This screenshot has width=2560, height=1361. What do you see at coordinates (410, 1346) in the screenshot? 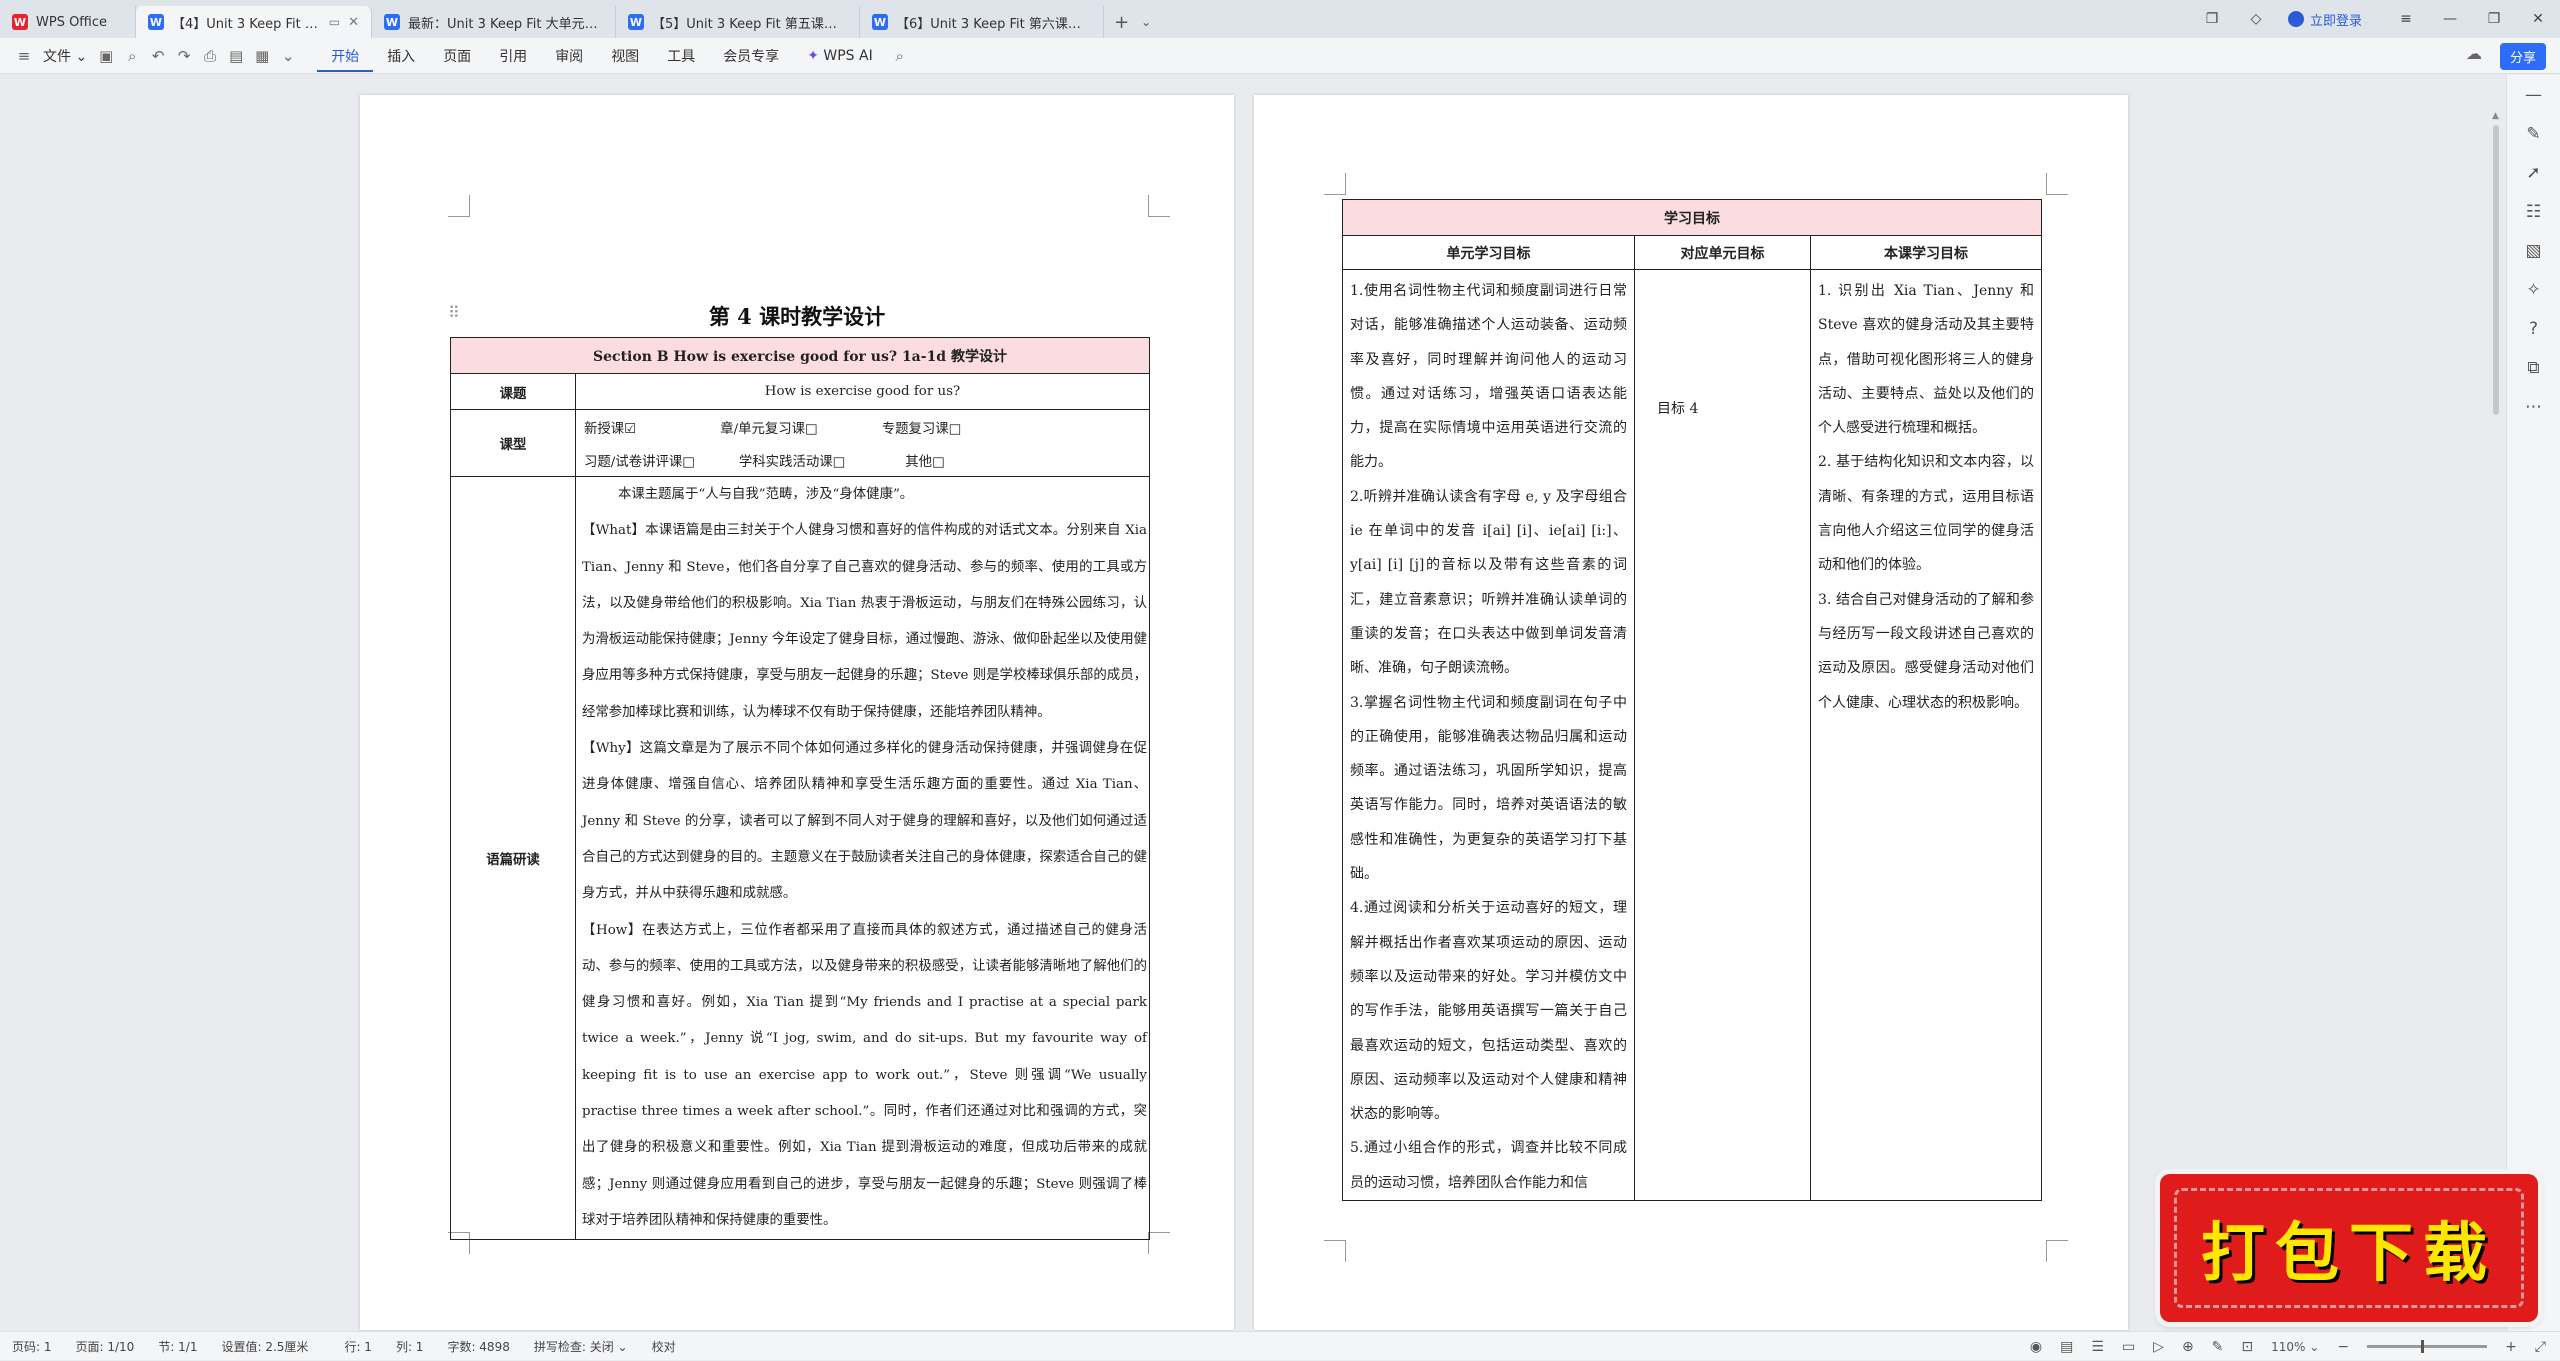
I see `col-info: 列: 1` at bounding box center [410, 1346].